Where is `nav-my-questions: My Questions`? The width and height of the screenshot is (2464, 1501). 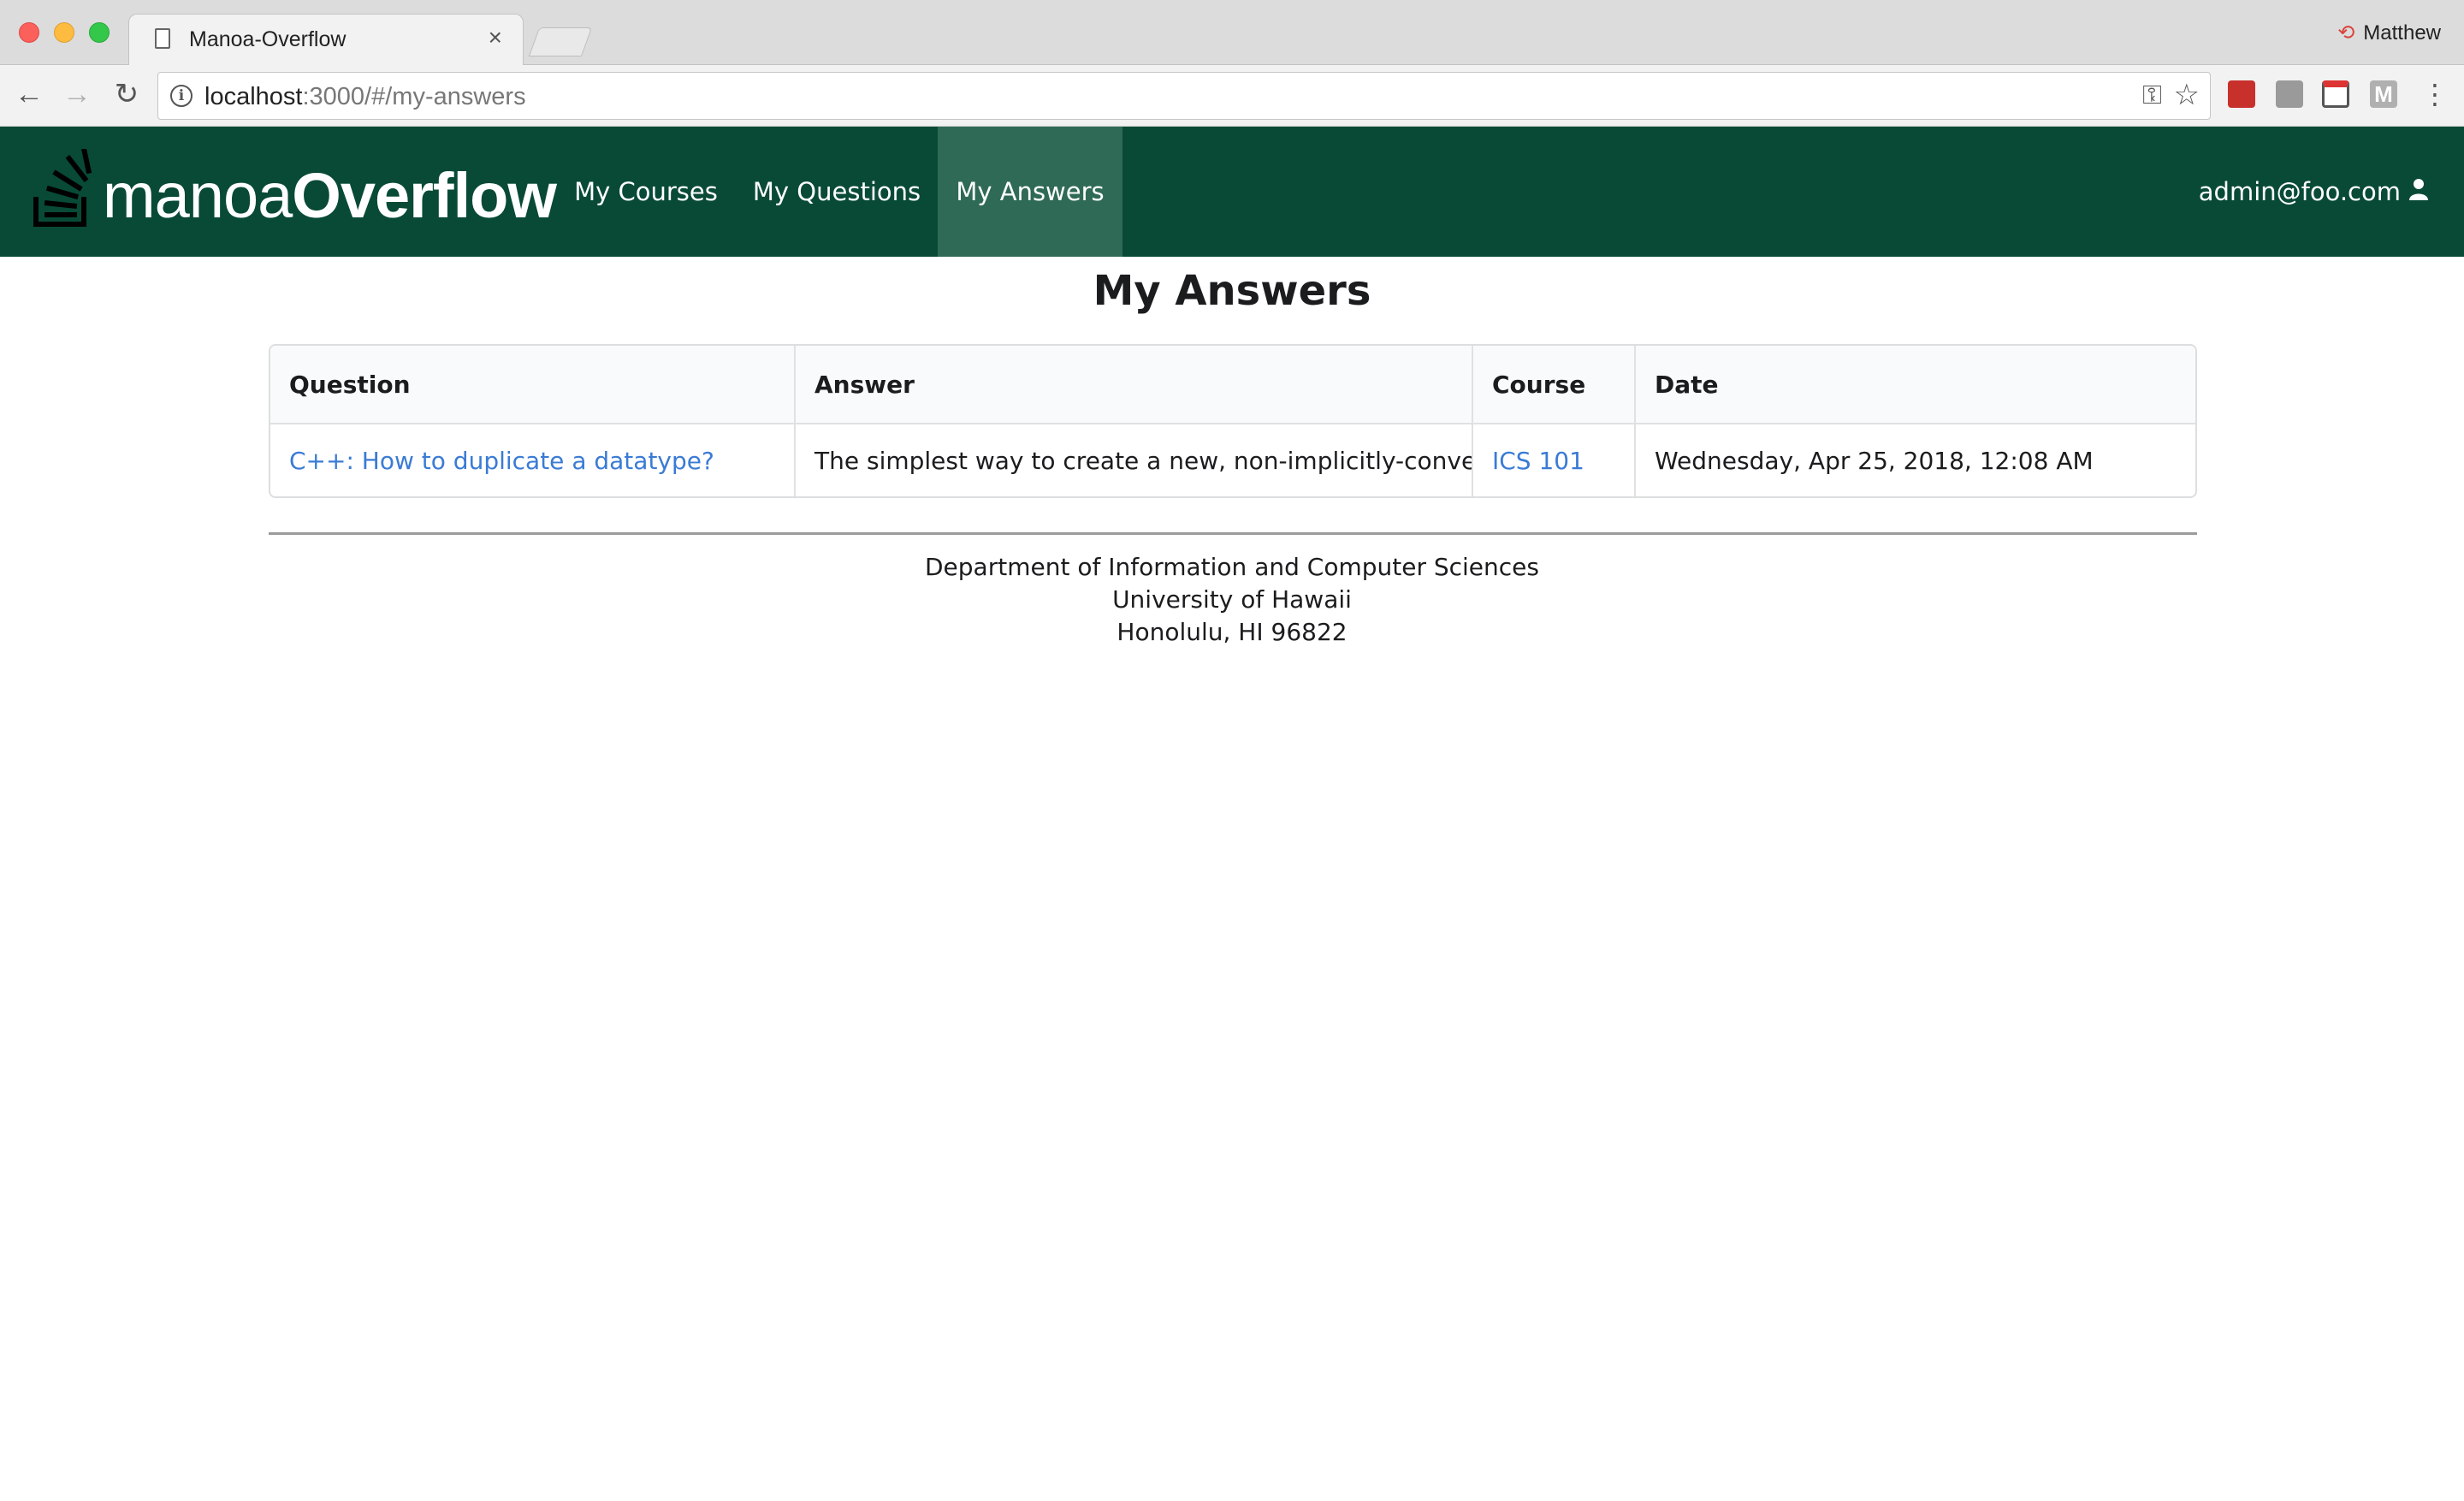 nav-my-questions: My Questions is located at coordinates (836, 192).